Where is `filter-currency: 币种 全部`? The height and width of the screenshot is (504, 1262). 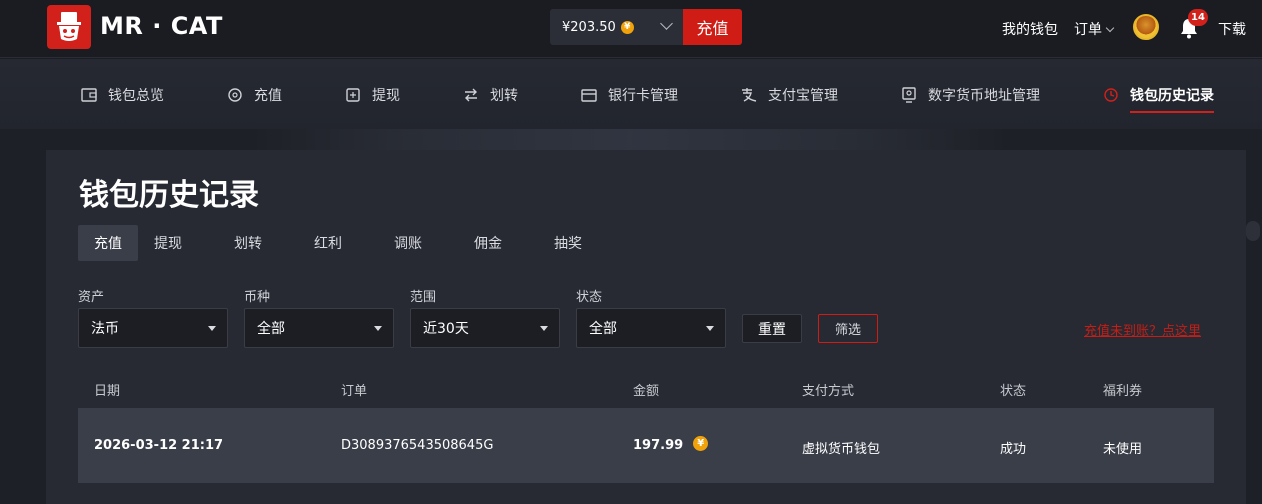 filter-currency: 币种 全部 is located at coordinates (319, 317).